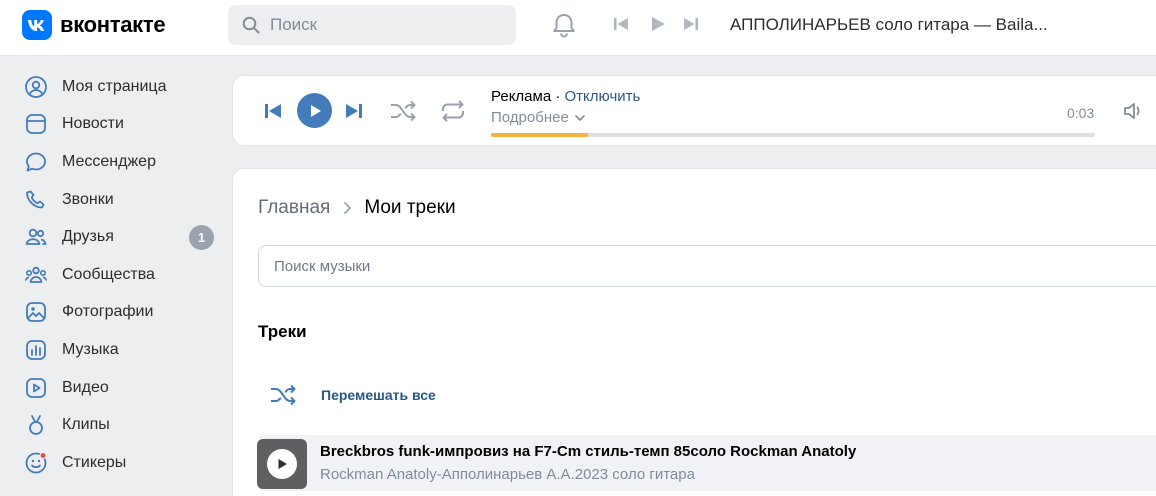  What do you see at coordinates (294, 208) in the screenshot?
I see `breadcrumb-home: Главная` at bounding box center [294, 208].